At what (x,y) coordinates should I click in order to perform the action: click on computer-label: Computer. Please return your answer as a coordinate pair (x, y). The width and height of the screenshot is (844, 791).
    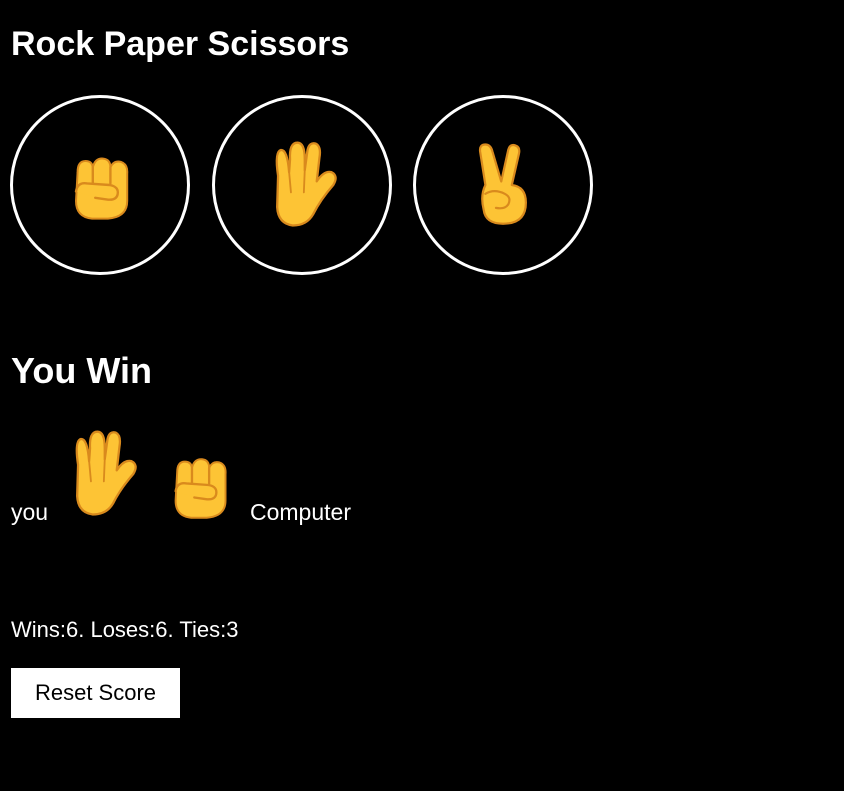
    Looking at the image, I should click on (300, 512).